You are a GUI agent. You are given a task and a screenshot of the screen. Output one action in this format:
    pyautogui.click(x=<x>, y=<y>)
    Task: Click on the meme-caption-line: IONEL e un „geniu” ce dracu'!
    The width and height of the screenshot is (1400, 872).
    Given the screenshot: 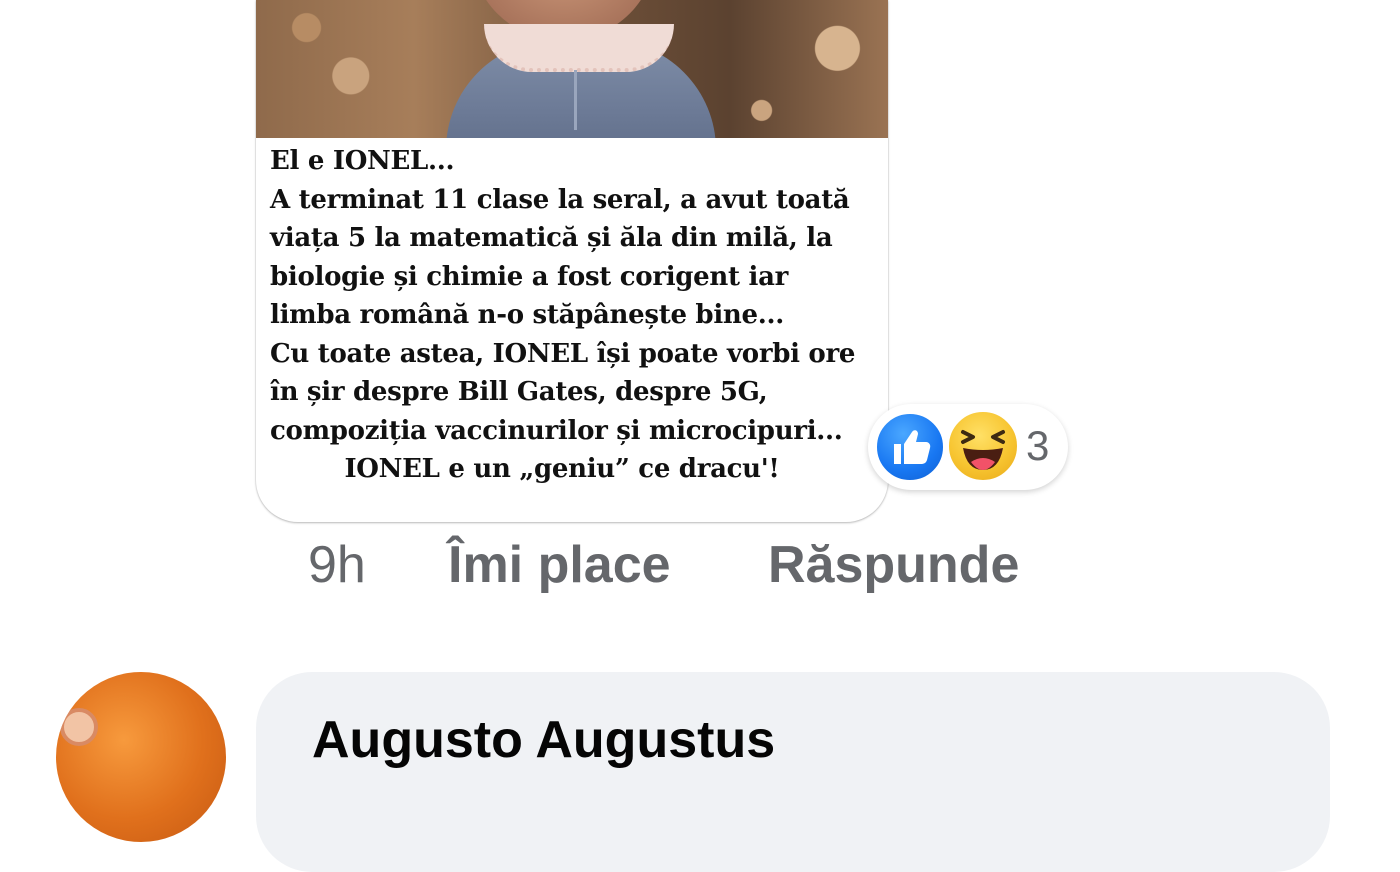 What is the action you would take?
    pyautogui.click(x=562, y=469)
    